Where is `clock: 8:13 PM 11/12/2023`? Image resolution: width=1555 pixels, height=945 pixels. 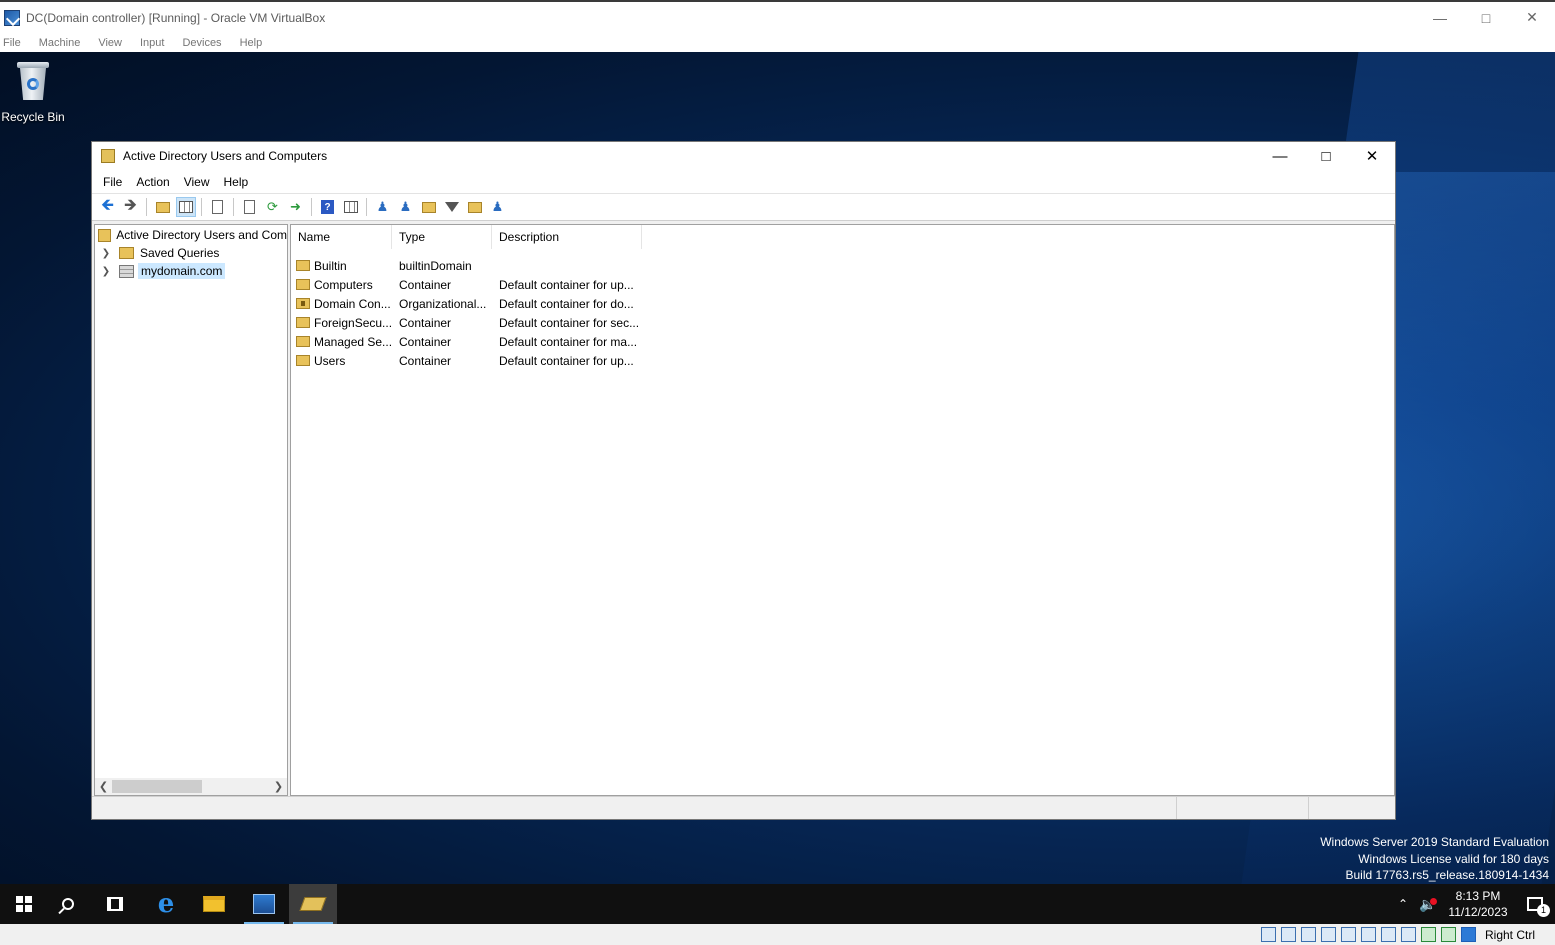 clock: 8:13 PM 11/12/2023 is located at coordinates (1478, 904).